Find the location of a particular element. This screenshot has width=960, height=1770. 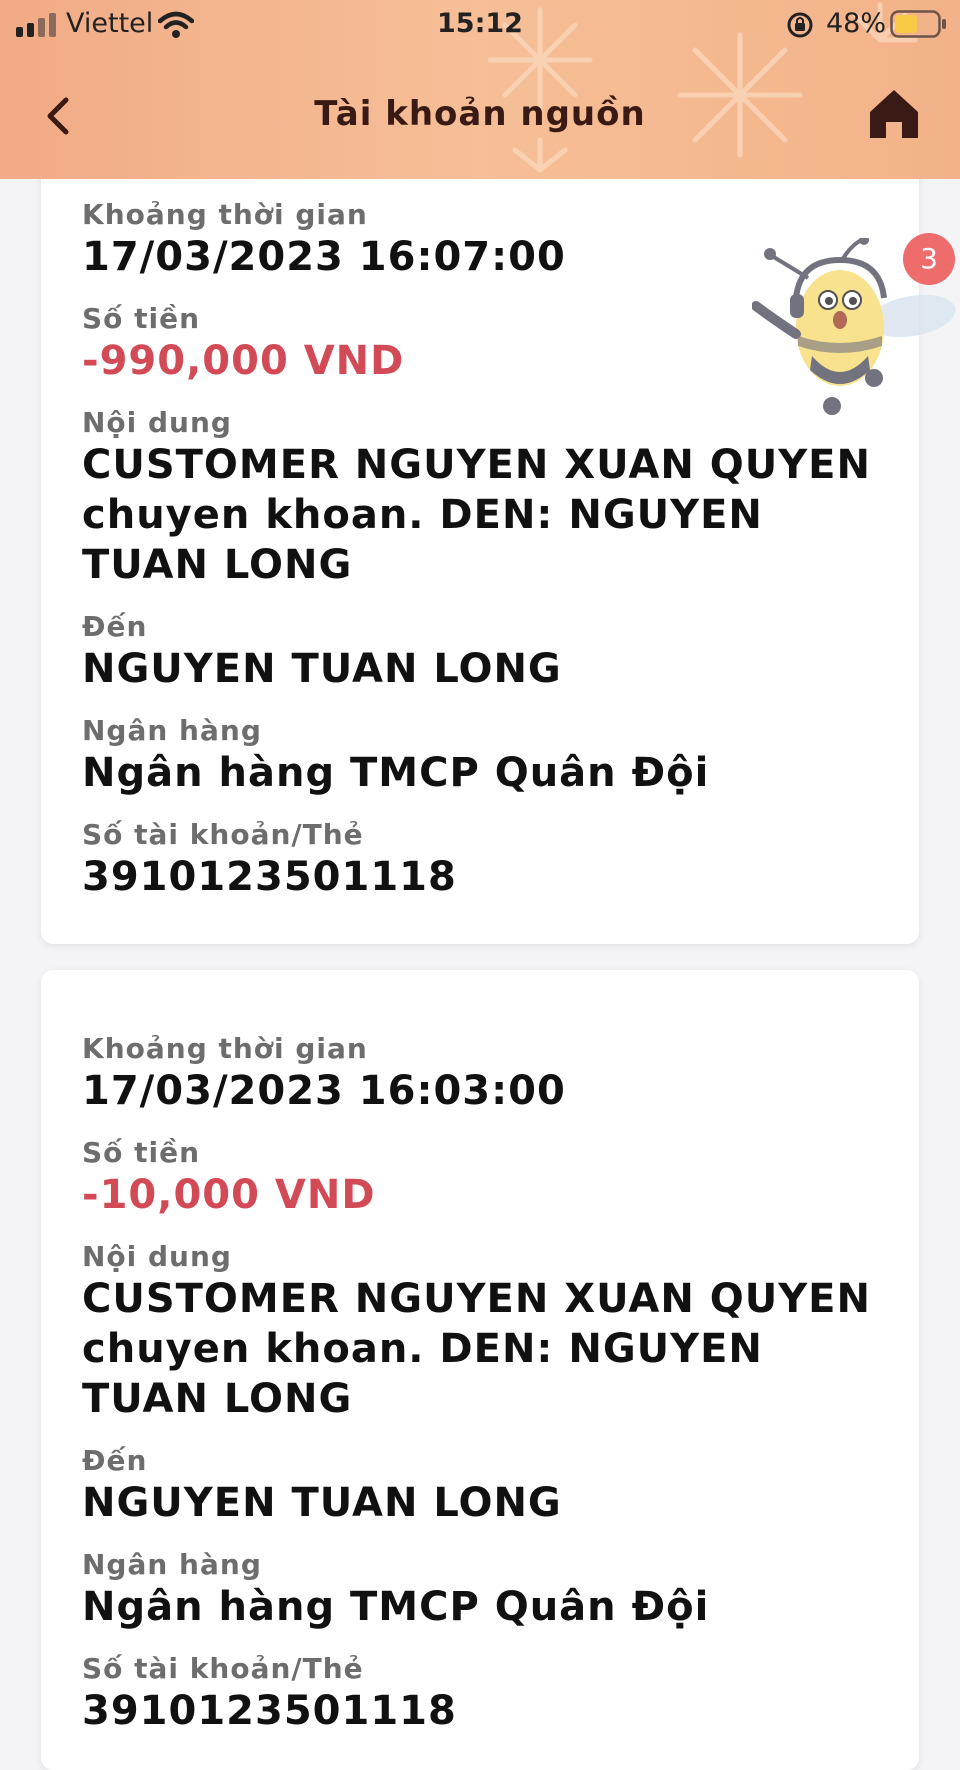

notification-badge: 3 is located at coordinates (929, 259).